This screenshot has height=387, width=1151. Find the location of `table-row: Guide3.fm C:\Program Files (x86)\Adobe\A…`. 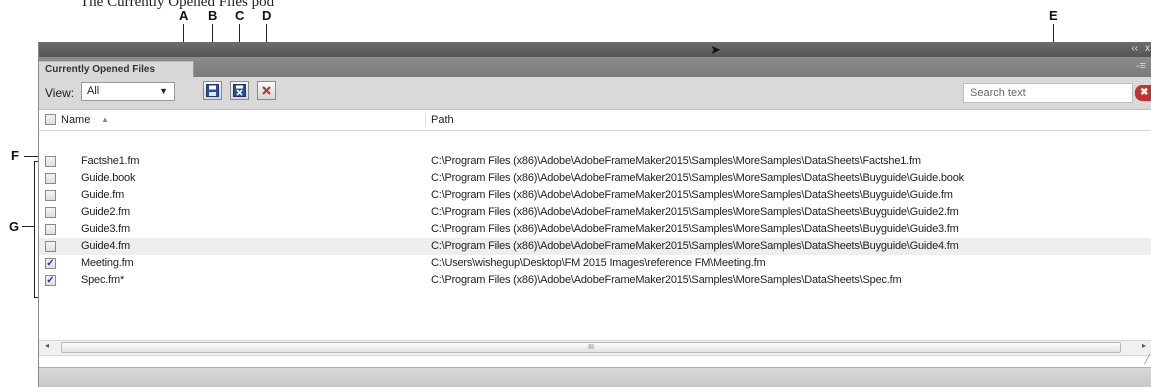

table-row: Guide3.fm C:\Program Files (x86)\Adobe\A… is located at coordinates (595, 229).